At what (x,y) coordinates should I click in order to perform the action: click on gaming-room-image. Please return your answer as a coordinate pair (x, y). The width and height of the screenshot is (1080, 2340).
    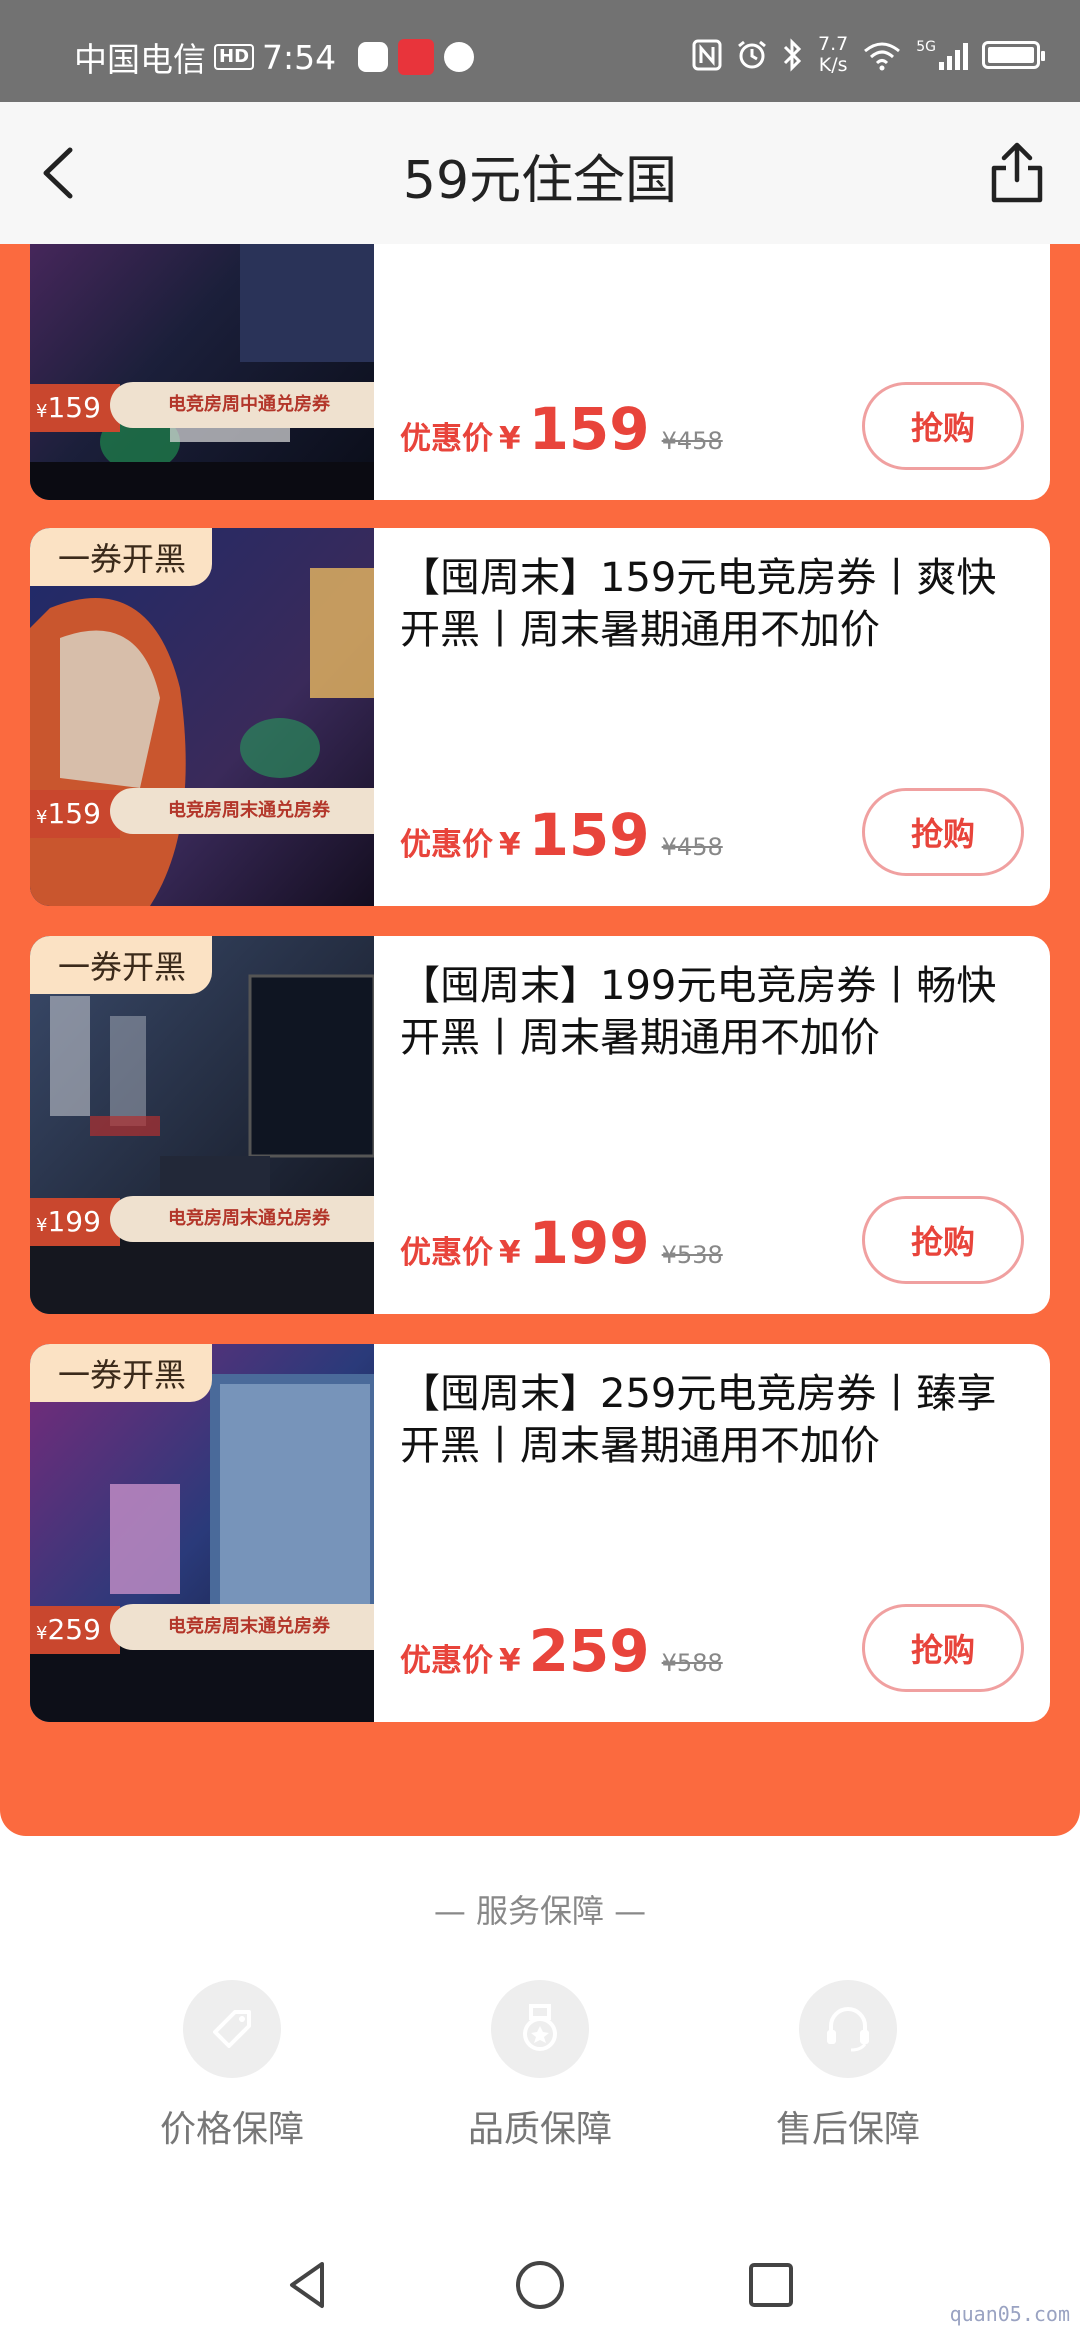
    Looking at the image, I should click on (202, 372).